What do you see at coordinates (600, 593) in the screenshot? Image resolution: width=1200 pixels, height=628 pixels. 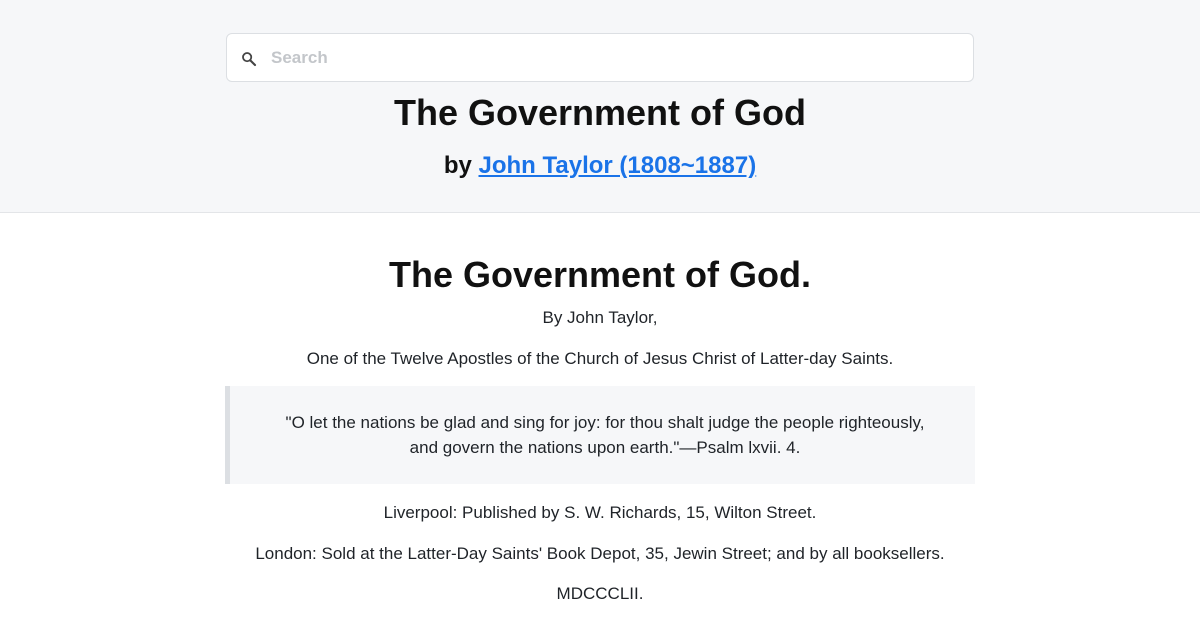 I see `publication-year: MDCCCLII.` at bounding box center [600, 593].